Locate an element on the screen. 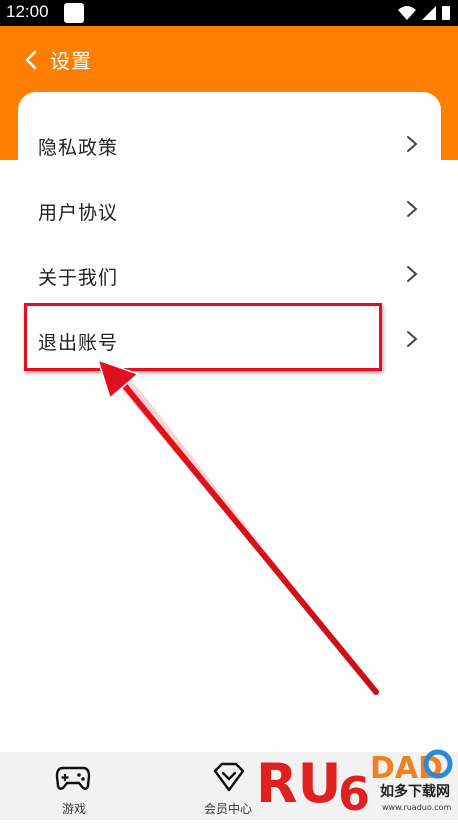  tab-games: 游戏 is located at coordinates (74, 786).